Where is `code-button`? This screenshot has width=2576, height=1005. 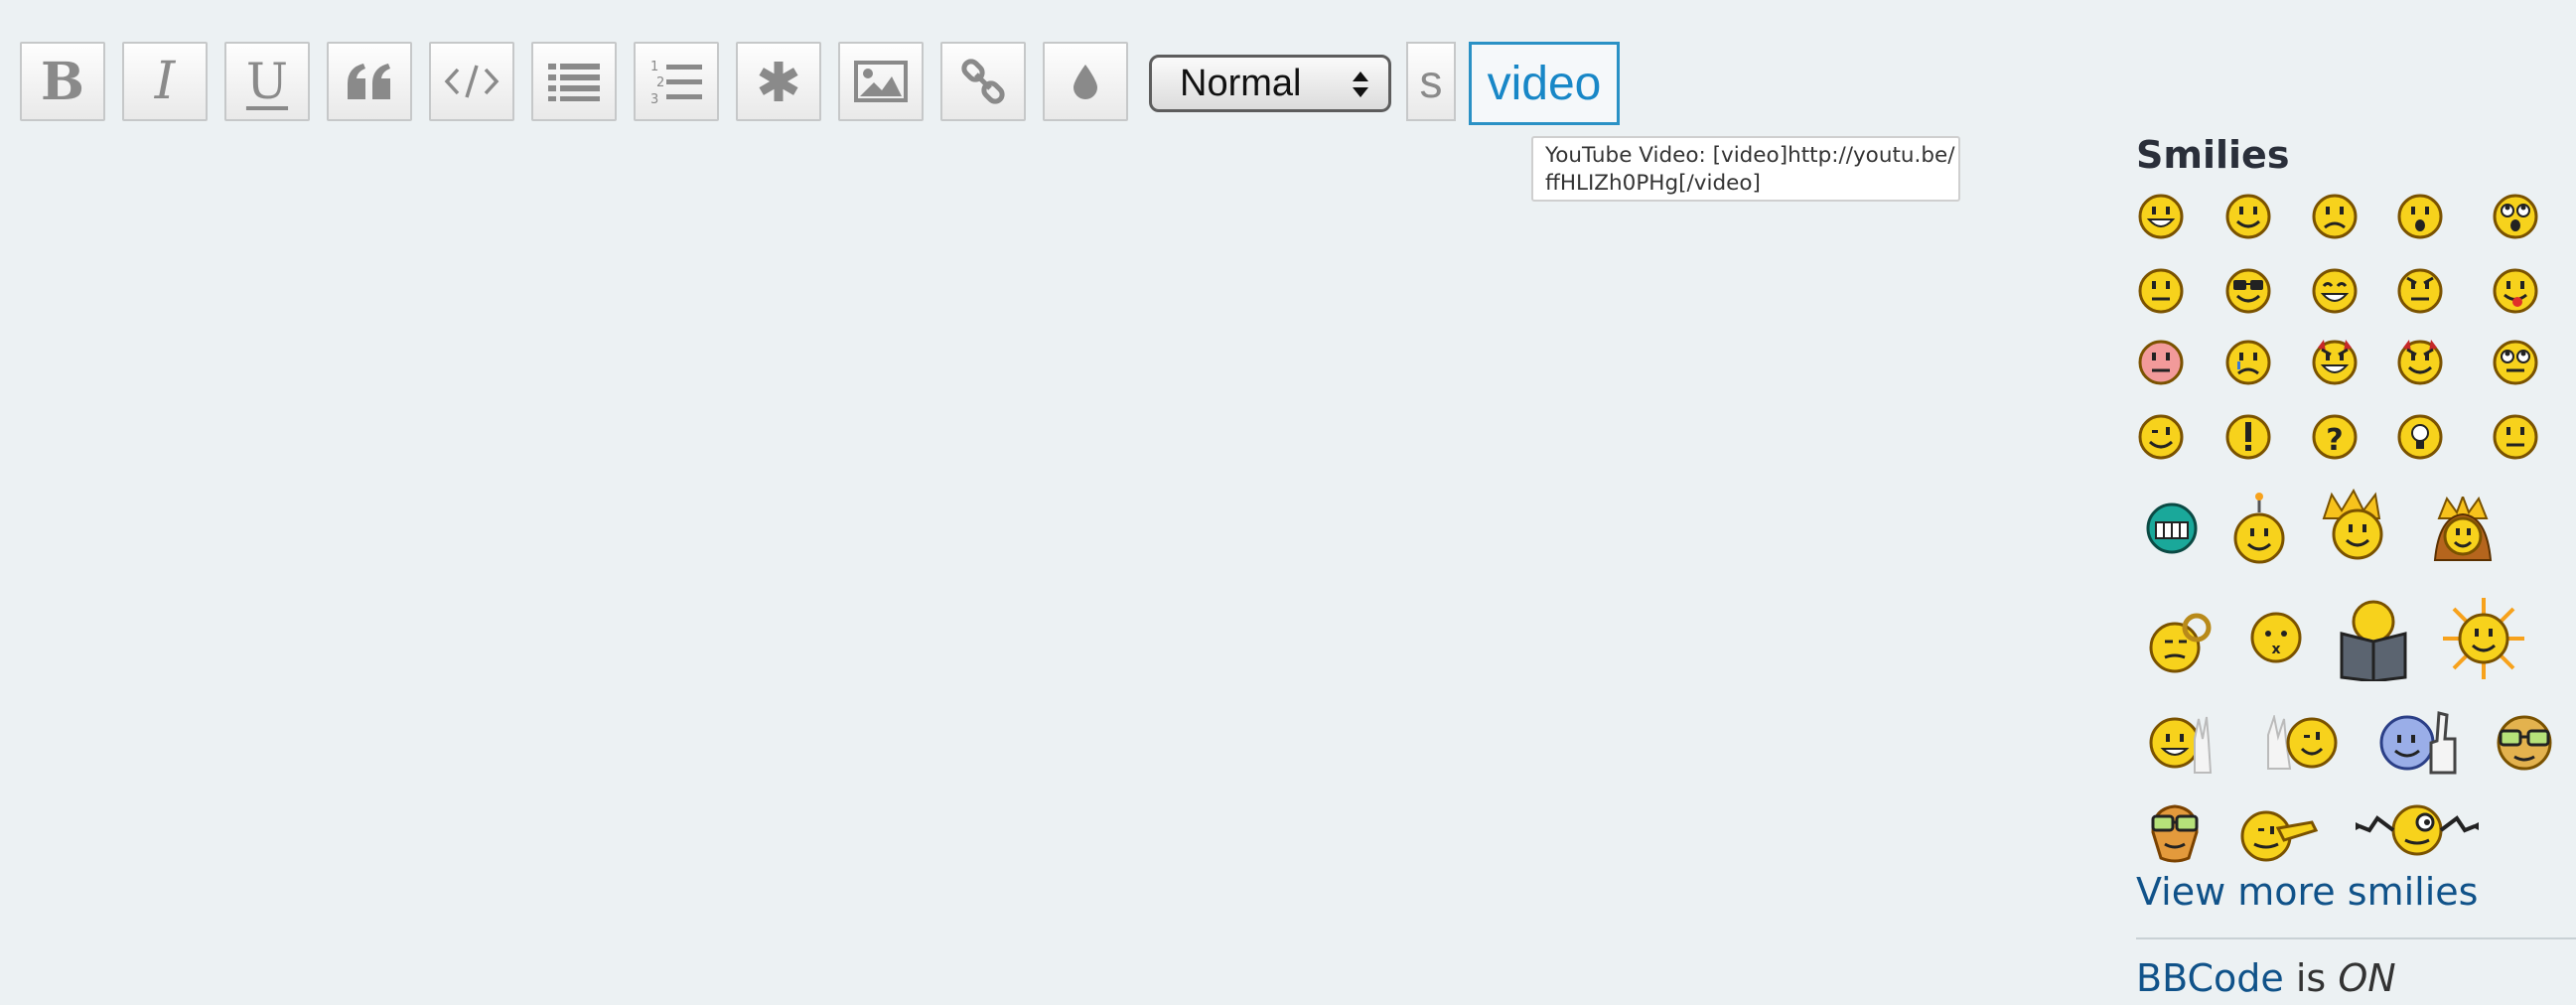
code-button is located at coordinates (471, 82).